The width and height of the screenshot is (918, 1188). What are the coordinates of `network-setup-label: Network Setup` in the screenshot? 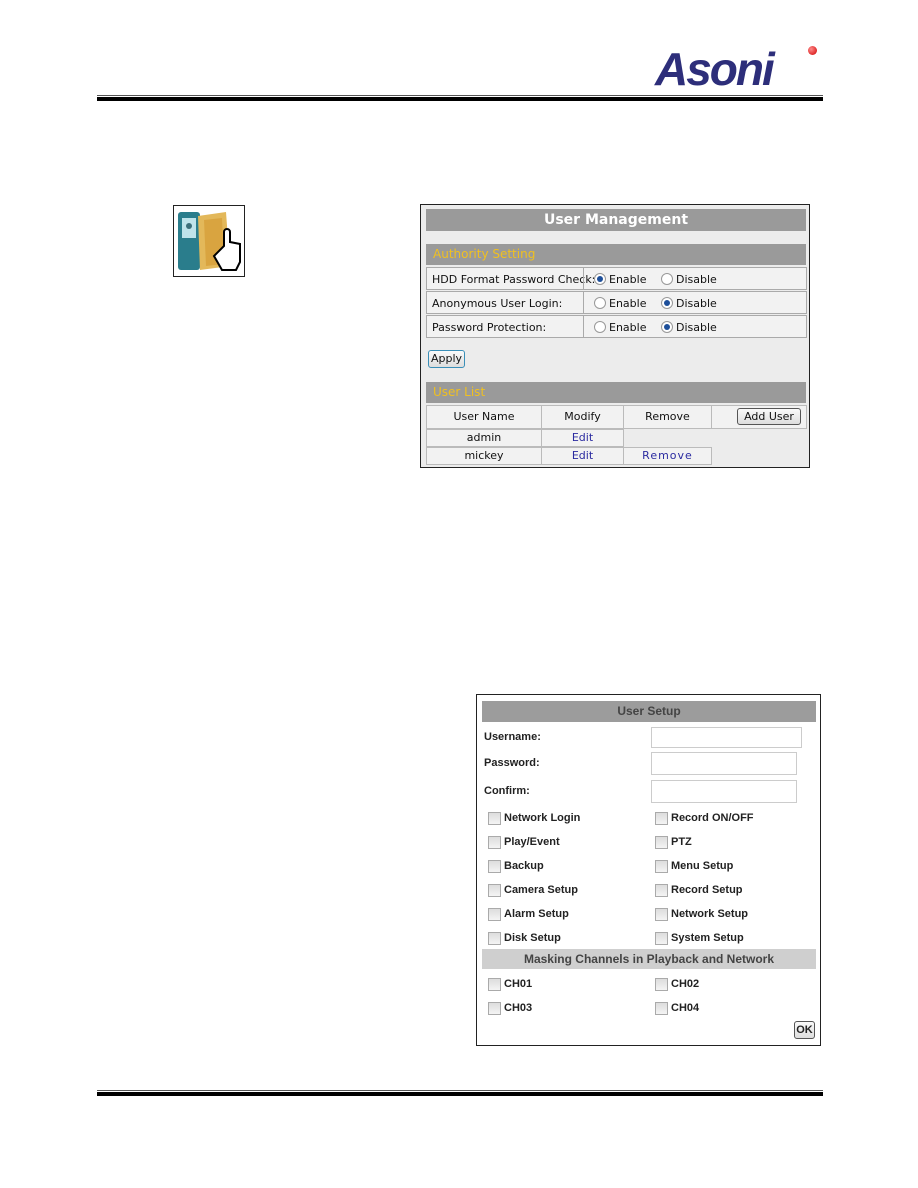 It's located at (710, 914).